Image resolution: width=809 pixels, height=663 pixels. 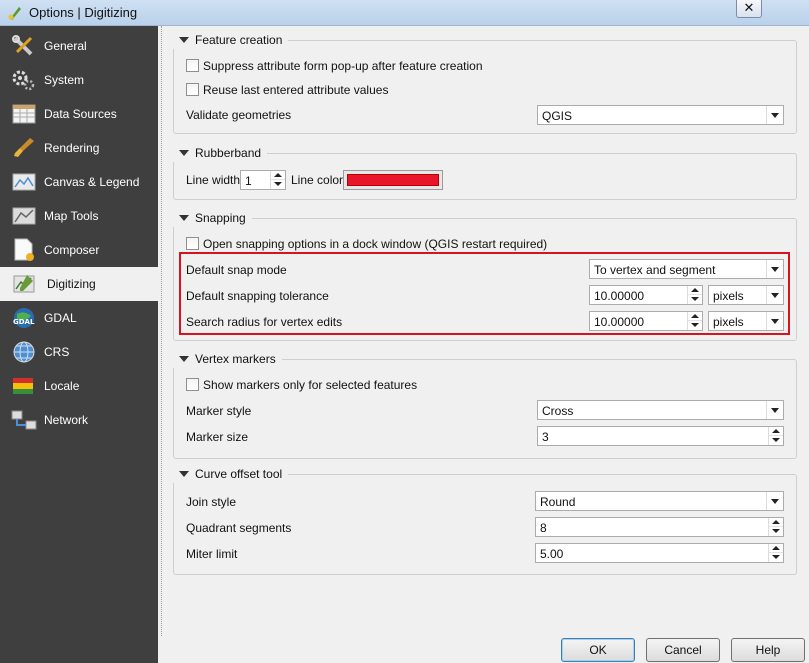 I want to click on sidebar-item-digitizing: Digitizing, so click(x=79, y=284).